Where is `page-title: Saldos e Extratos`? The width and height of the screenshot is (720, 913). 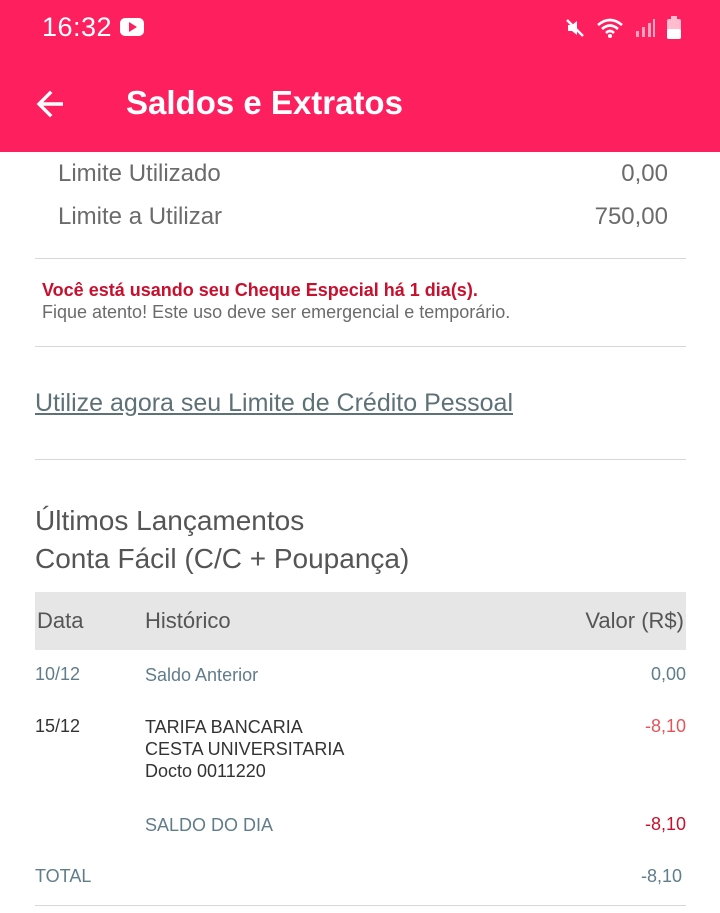 page-title: Saldos e Extratos is located at coordinates (264, 102).